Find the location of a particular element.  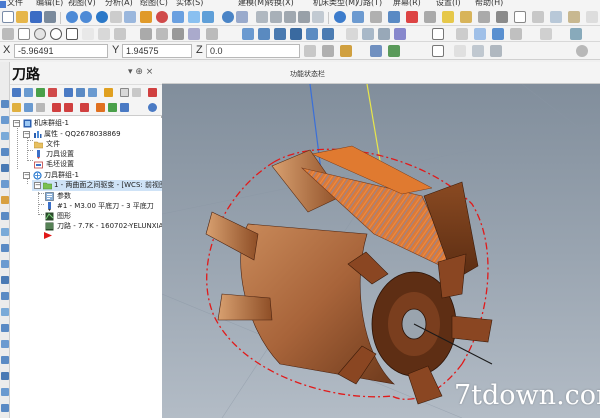

solid-cylinder-icon is located at coordinates (208, 17).